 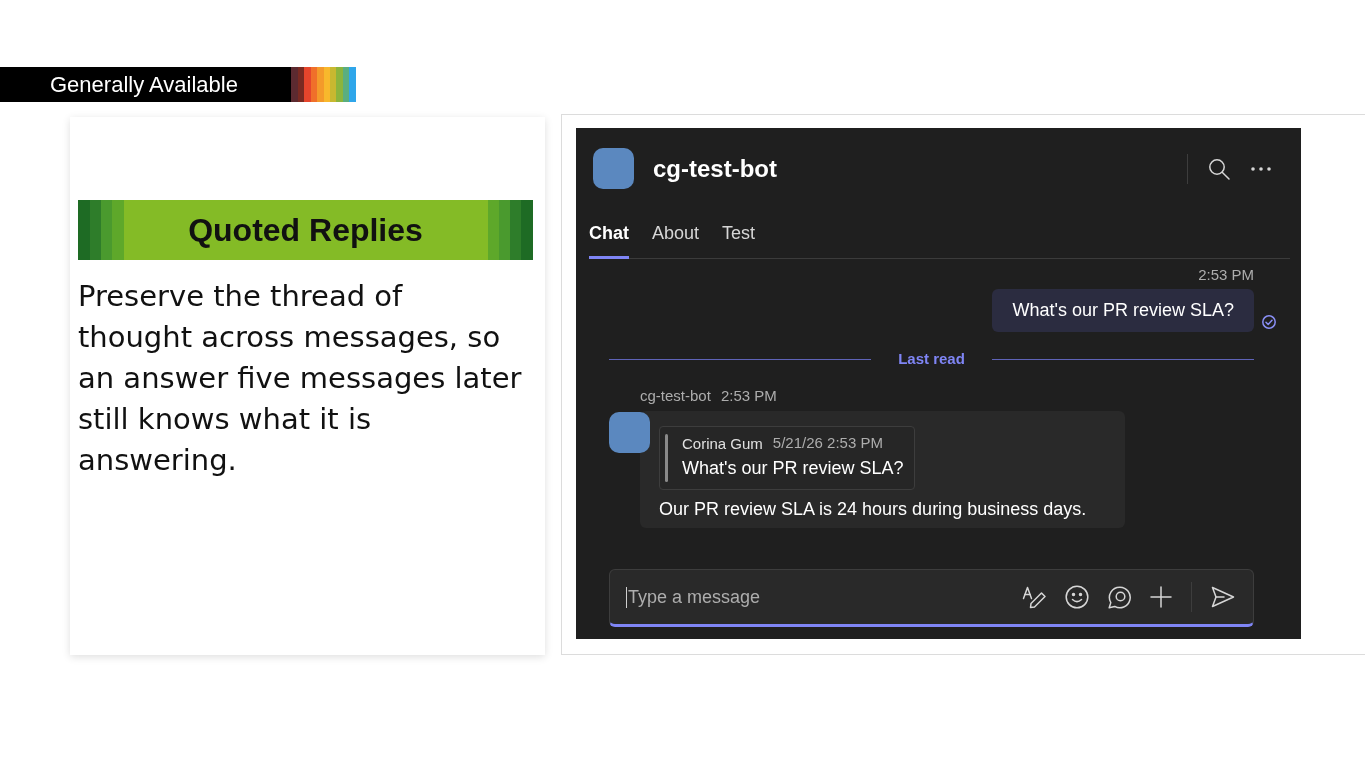 I want to click on feature-title: Quoted Replies, so click(x=305, y=230).